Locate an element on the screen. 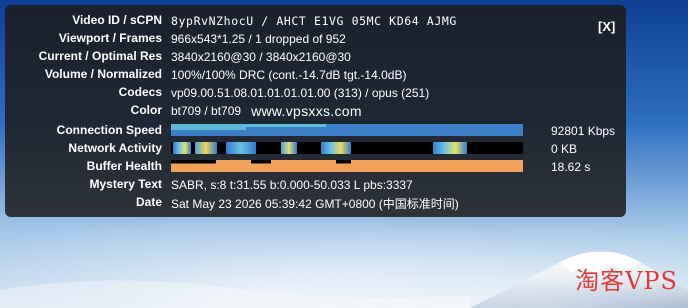 This screenshot has height=308, width=688. resolution-value: 3840x2160@30 / 3840x2160@30 is located at coordinates (261, 57).